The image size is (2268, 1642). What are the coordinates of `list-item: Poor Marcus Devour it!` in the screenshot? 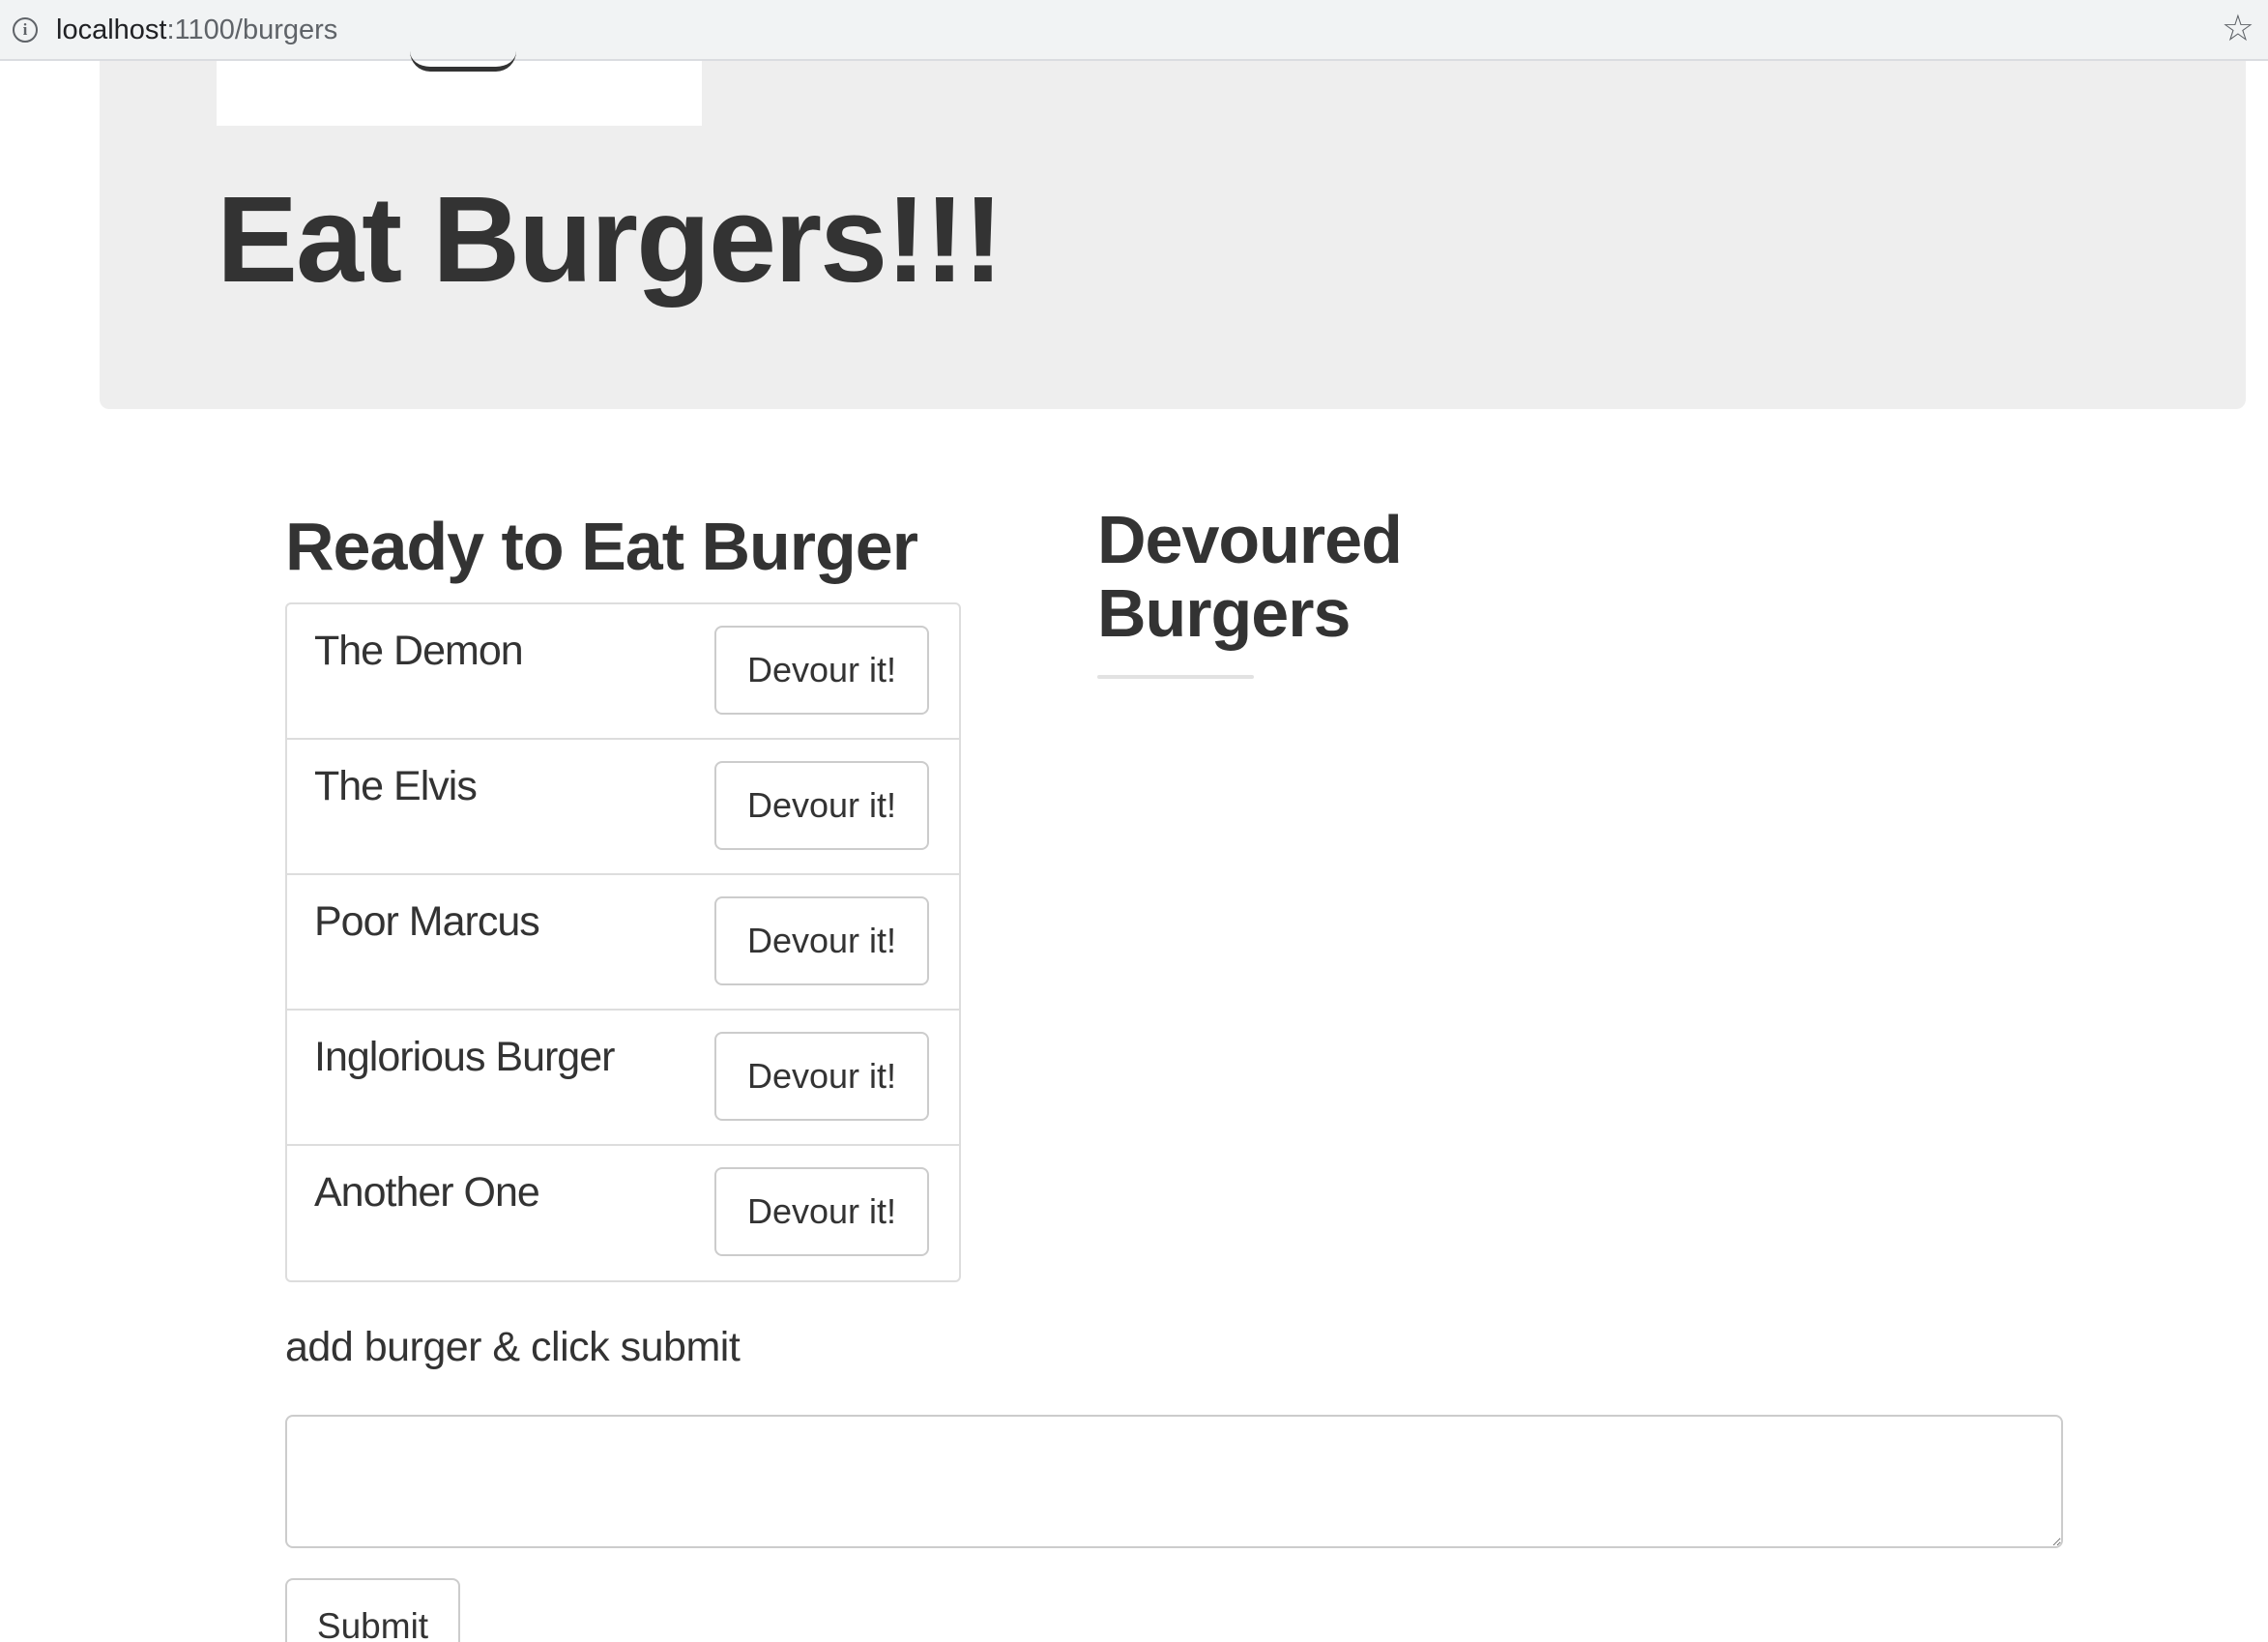 It's located at (623, 943).